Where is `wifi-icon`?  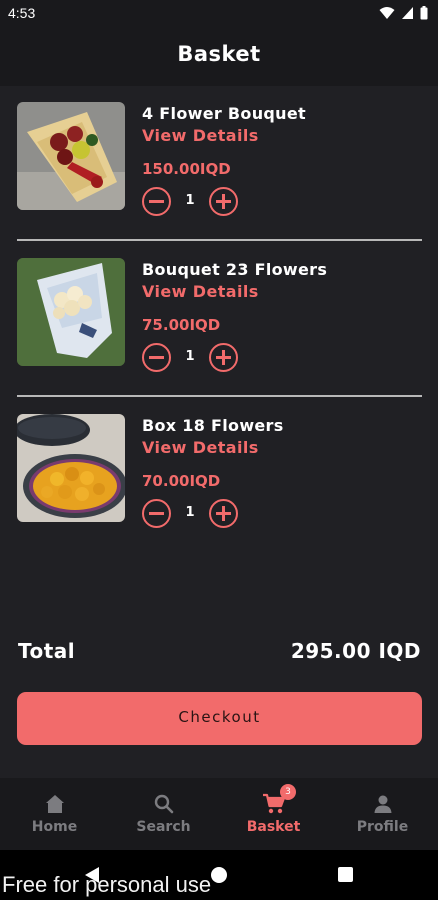
wifi-icon is located at coordinates (387, 13).